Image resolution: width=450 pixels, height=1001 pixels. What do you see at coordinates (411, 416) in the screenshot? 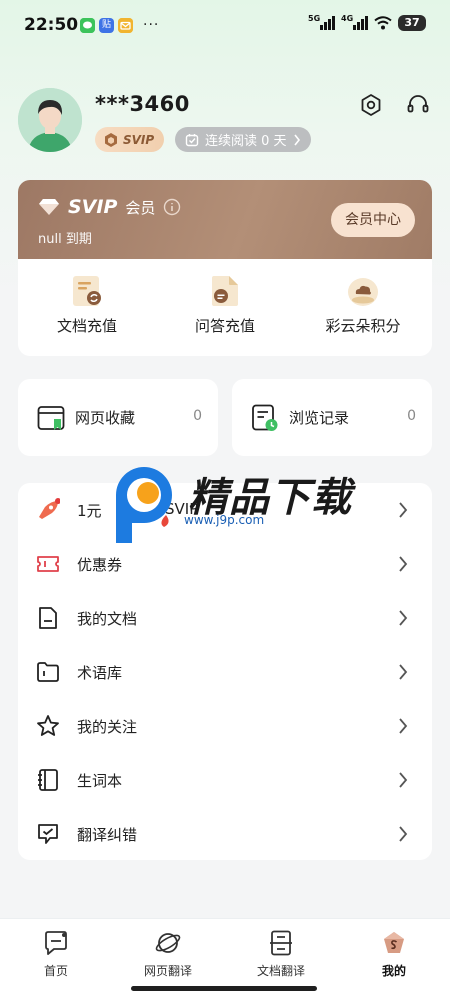
I see `history-count: 0` at bounding box center [411, 416].